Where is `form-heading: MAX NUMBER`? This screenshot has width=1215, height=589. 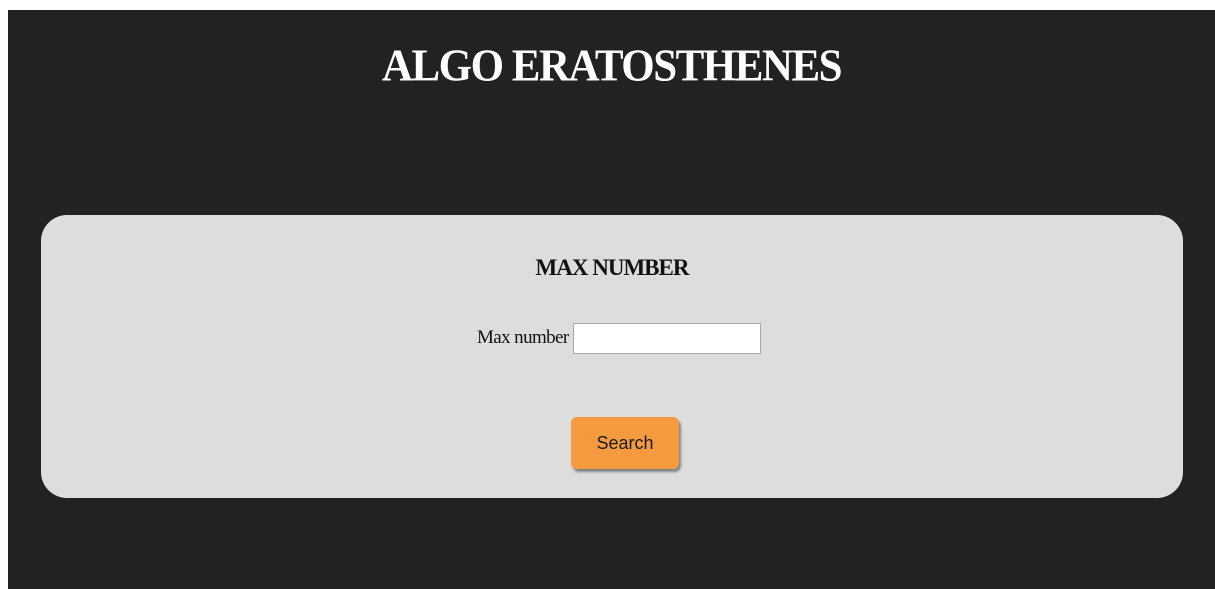 form-heading: MAX NUMBER is located at coordinates (612, 267).